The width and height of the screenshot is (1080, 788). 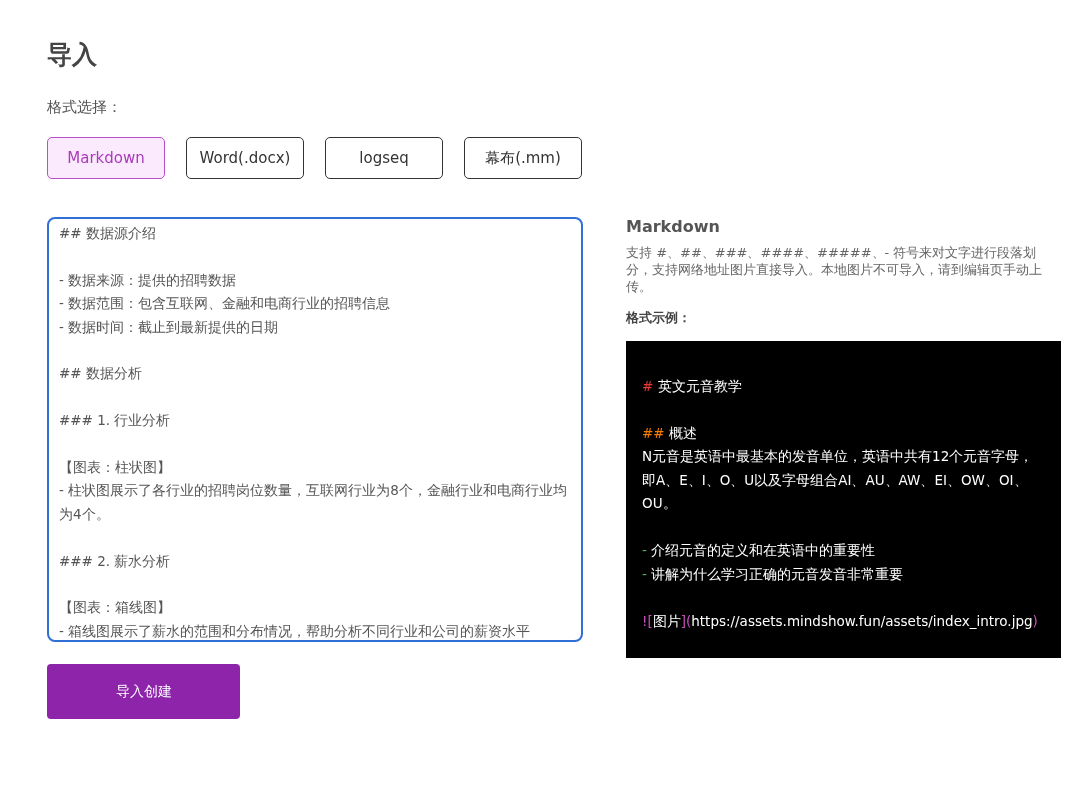 I want to click on example-code-line: - 介绍元音的定义和在英语中的重要性, so click(x=759, y=550).